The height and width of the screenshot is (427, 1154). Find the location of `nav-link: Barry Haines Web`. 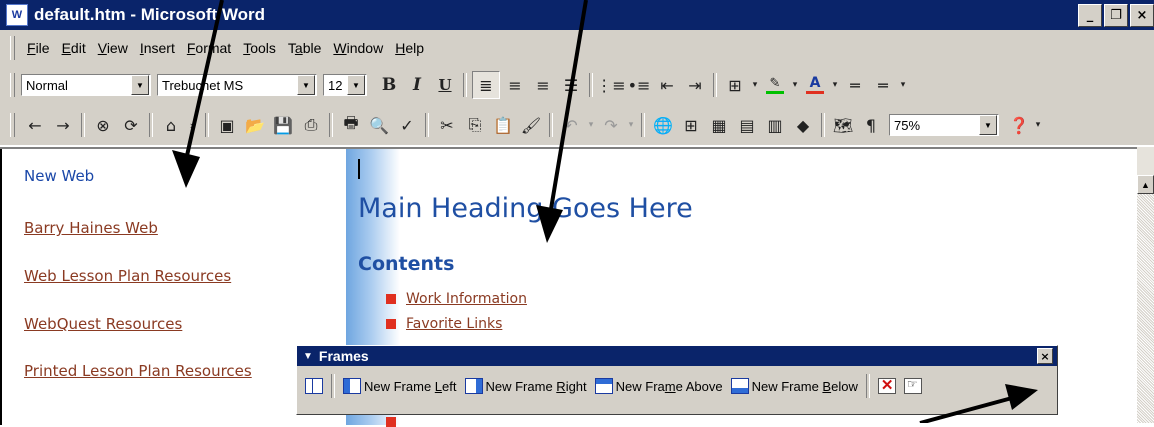

nav-link: Barry Haines Web is located at coordinates (91, 228).